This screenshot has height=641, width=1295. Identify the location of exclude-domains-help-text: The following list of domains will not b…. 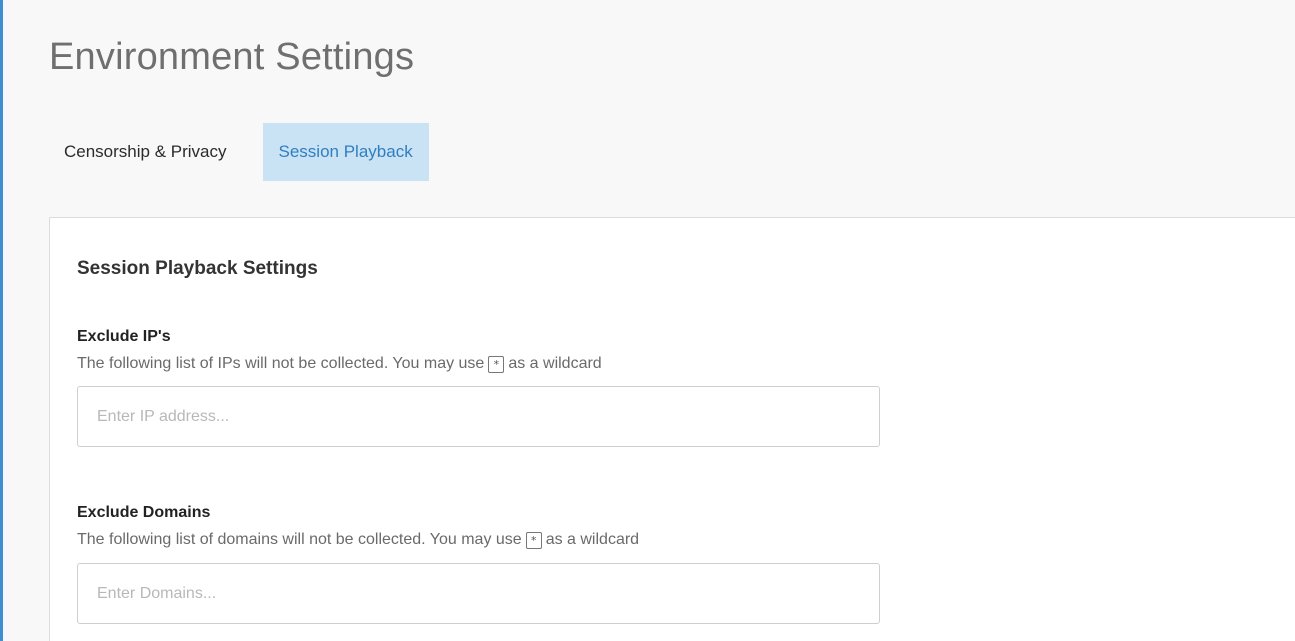
(299, 539).